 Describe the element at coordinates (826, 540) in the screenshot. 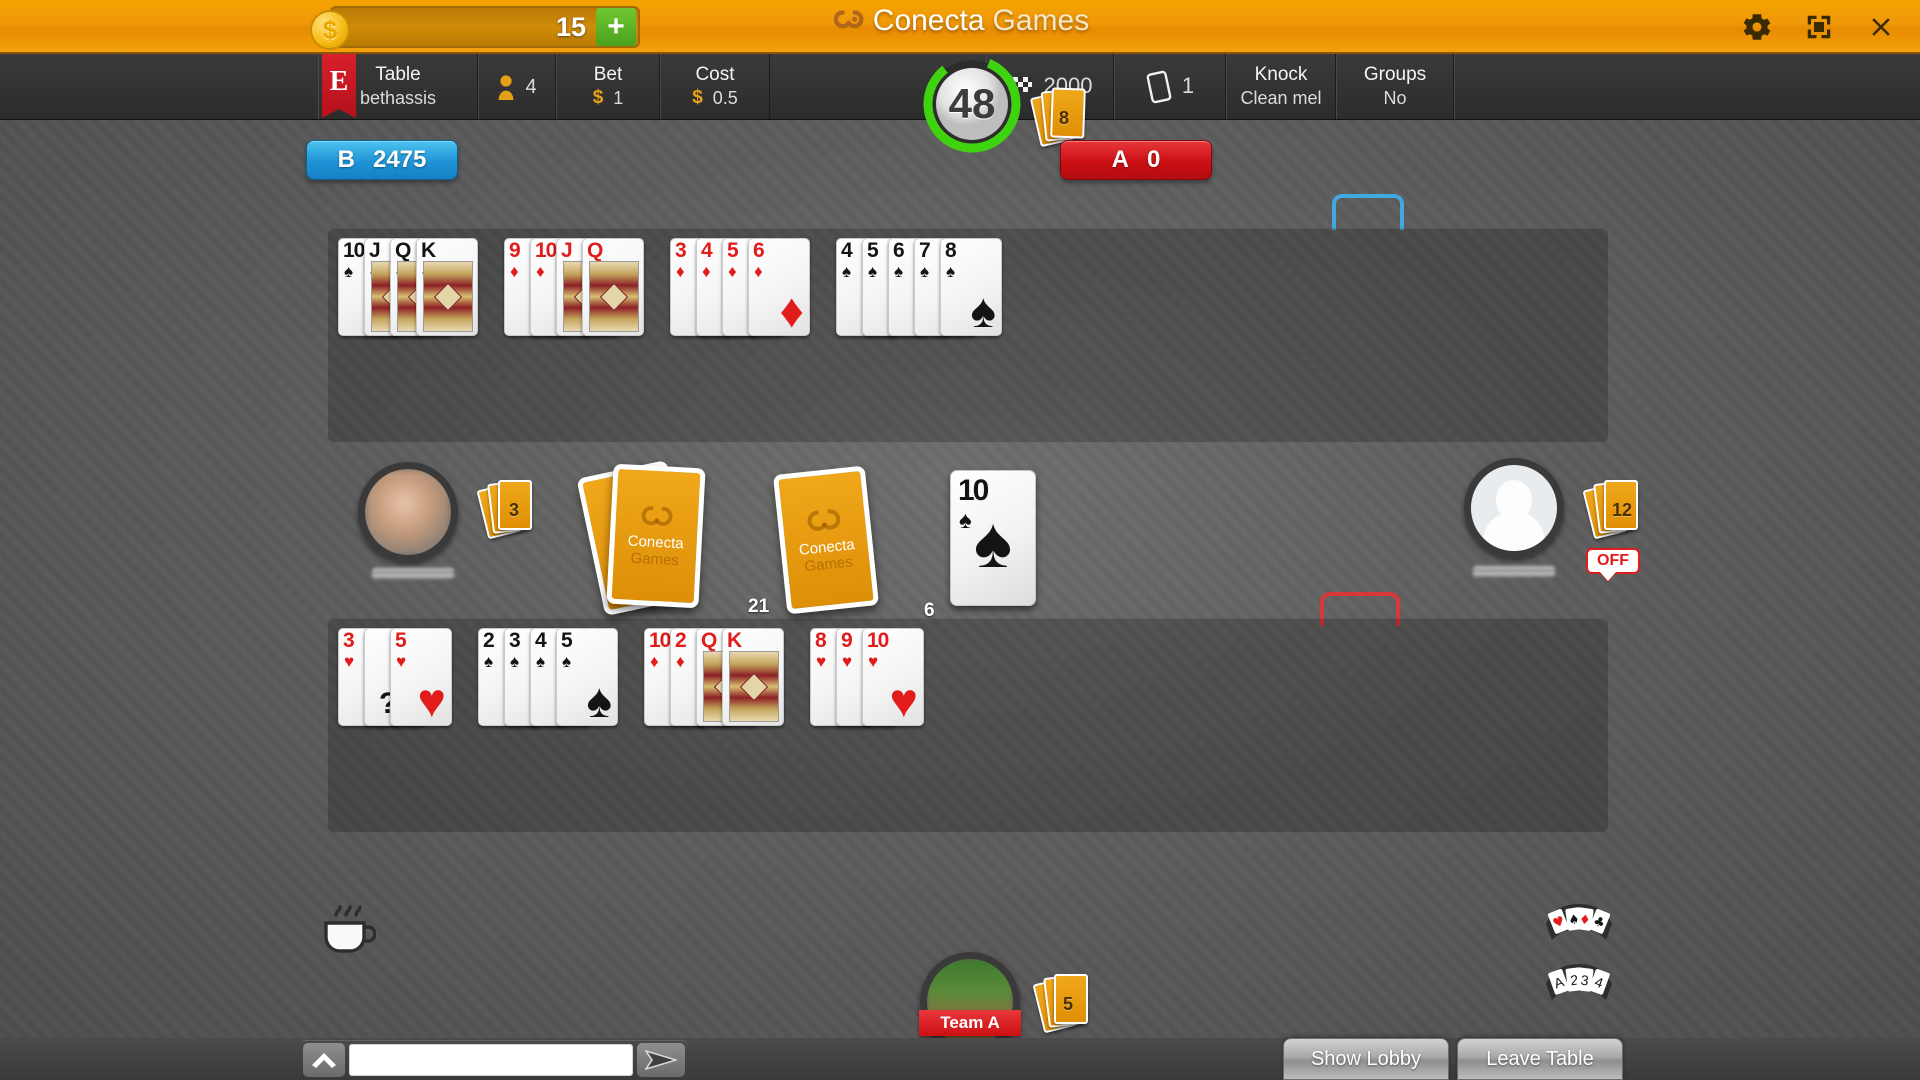

I see `stock-pile: Conecta Games` at that location.